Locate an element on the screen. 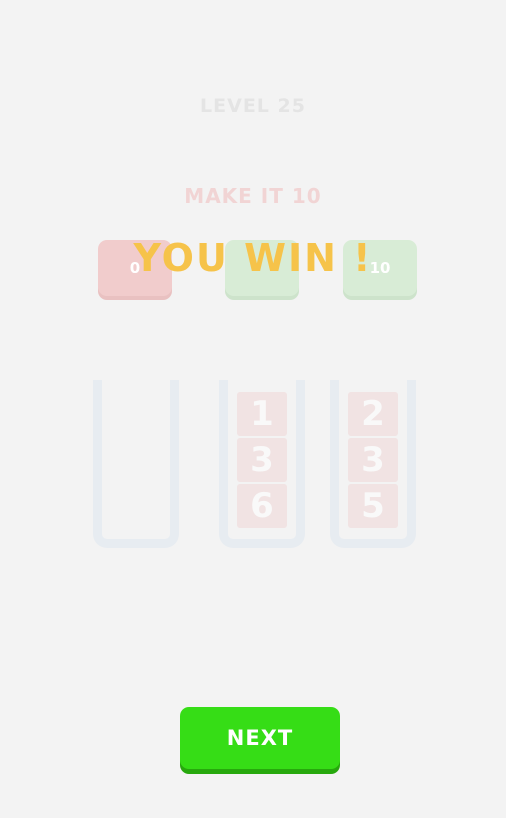 This screenshot has width=506, height=818. number-block: 1 is located at coordinates (262, 414).